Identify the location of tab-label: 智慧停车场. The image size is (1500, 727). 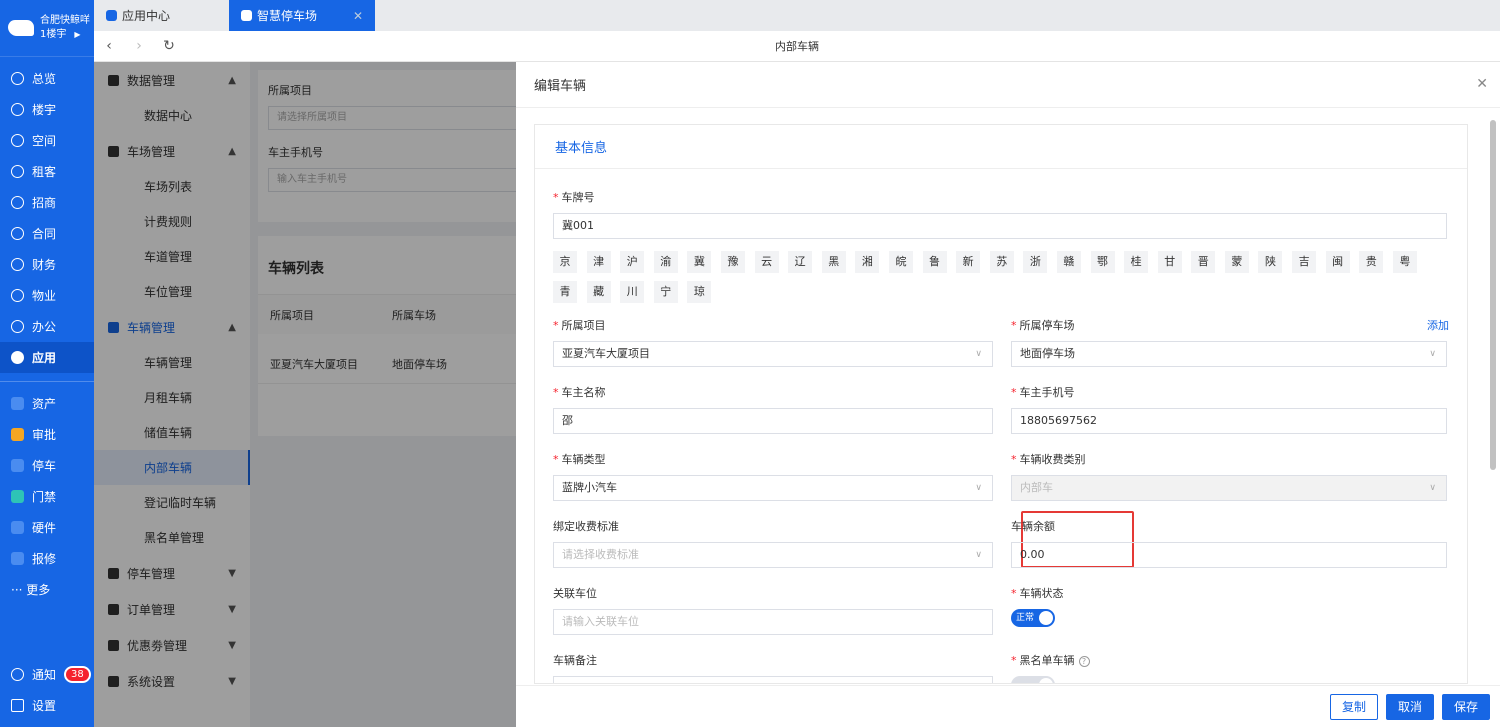
(287, 16).